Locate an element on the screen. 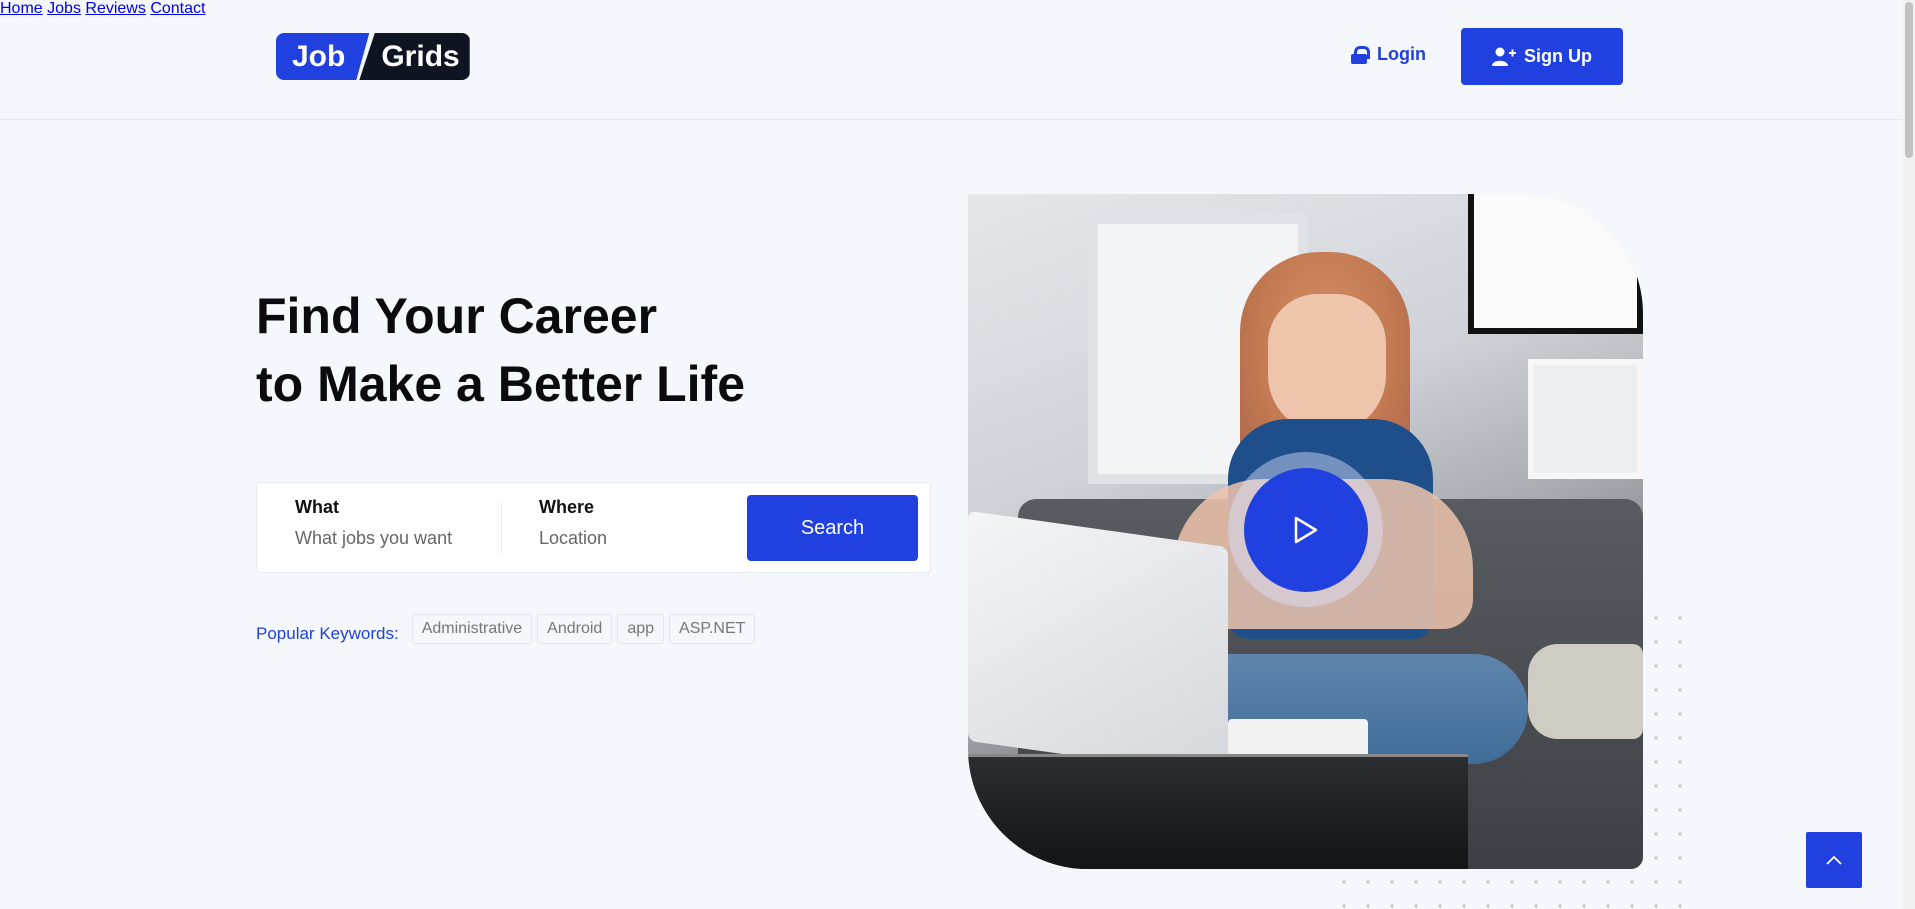 This screenshot has width=1915, height=909. chevron-up-icon is located at coordinates (1834, 860).